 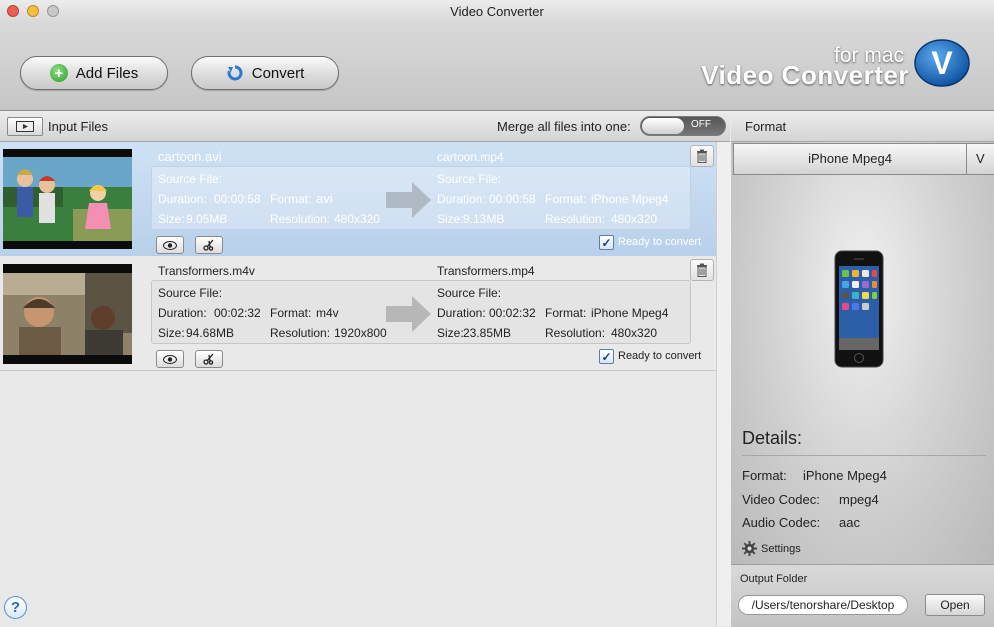 What do you see at coordinates (484, 219) in the screenshot?
I see `target-size: 9.13MB` at bounding box center [484, 219].